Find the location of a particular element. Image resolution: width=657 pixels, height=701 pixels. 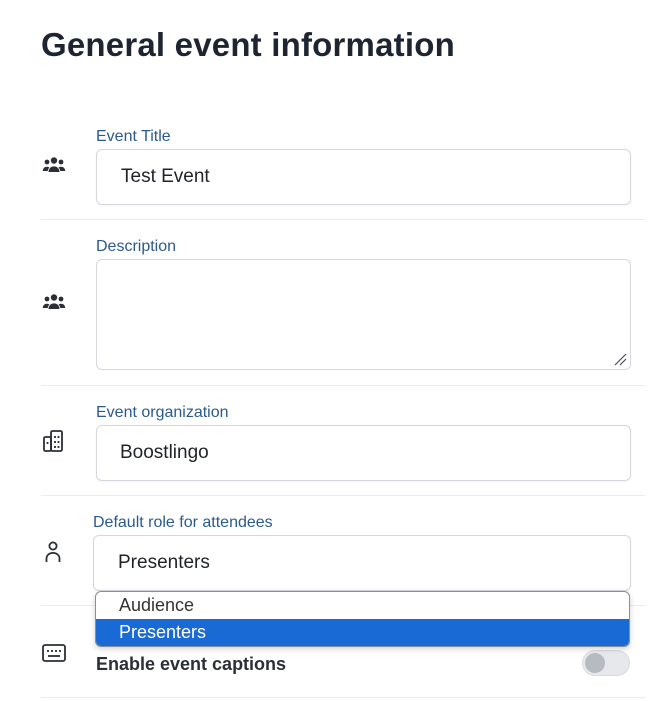

role-dropdown-list: Audience Presenters is located at coordinates (362, 619).